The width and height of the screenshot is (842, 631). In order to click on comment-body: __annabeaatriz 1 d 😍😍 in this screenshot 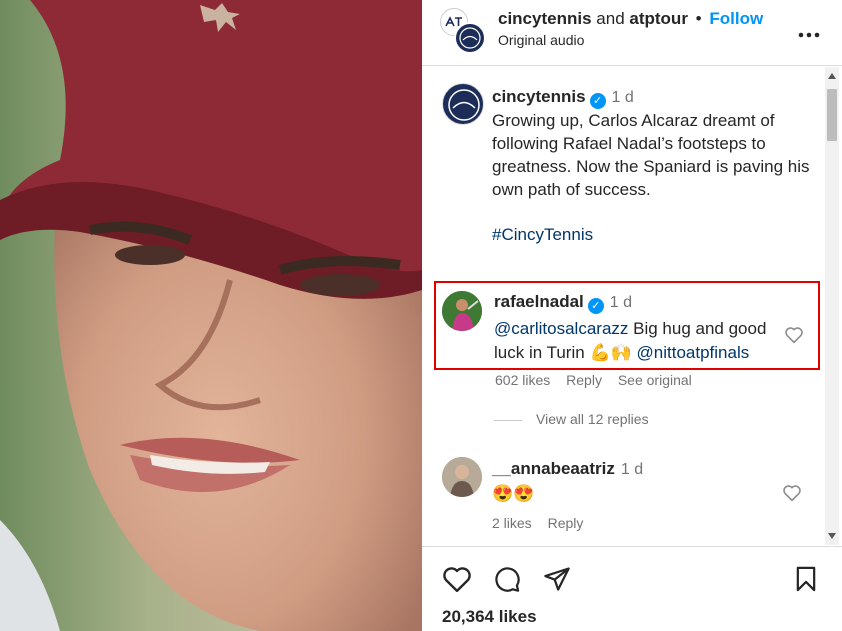, I will do `click(567, 481)`.